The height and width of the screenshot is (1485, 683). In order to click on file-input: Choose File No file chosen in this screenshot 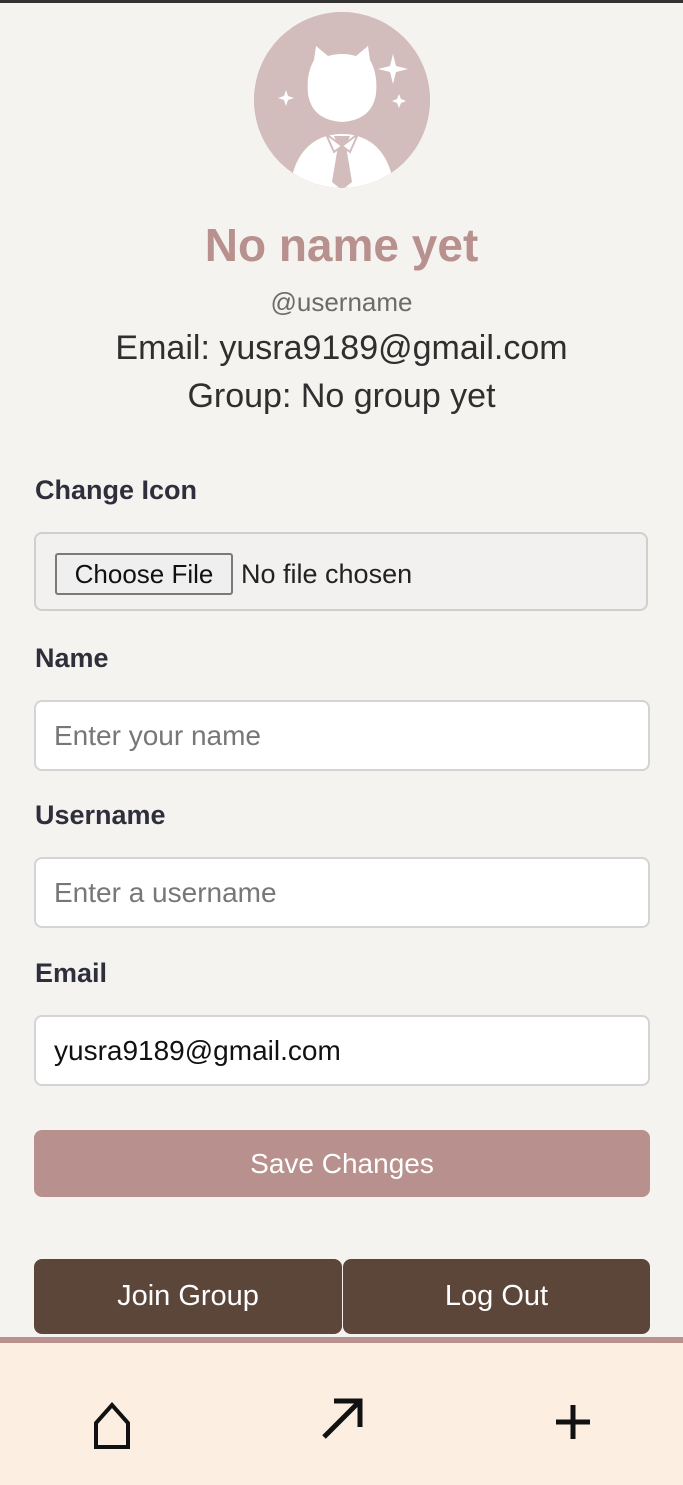, I will do `click(341, 571)`.